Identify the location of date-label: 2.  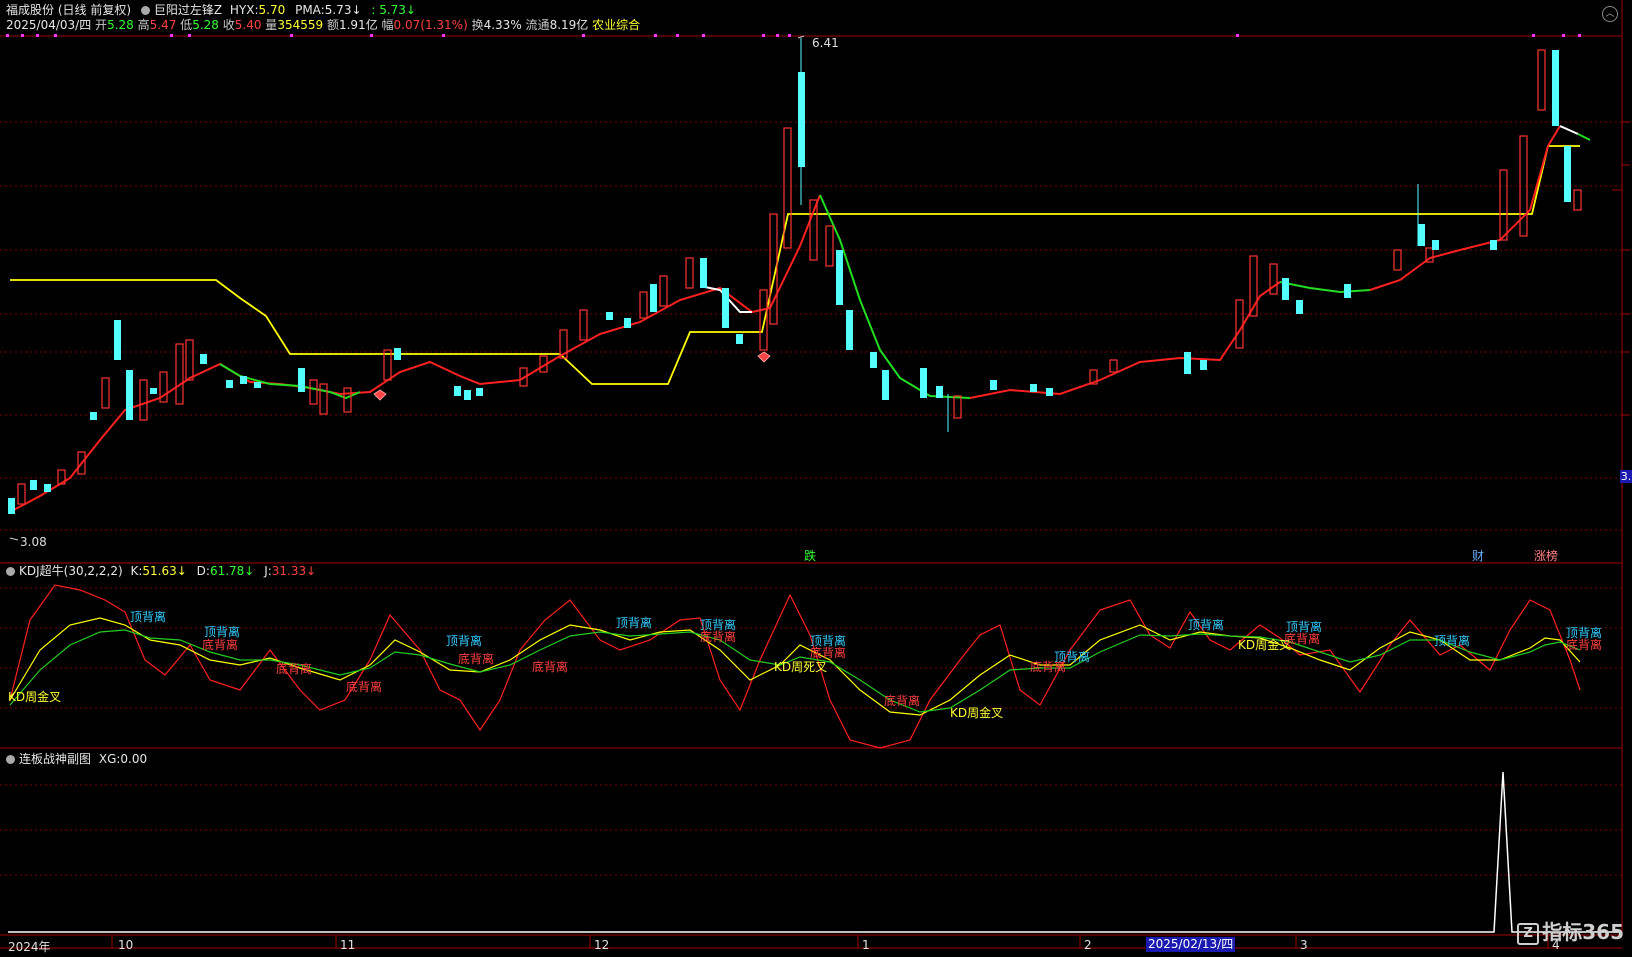
(1088, 945).